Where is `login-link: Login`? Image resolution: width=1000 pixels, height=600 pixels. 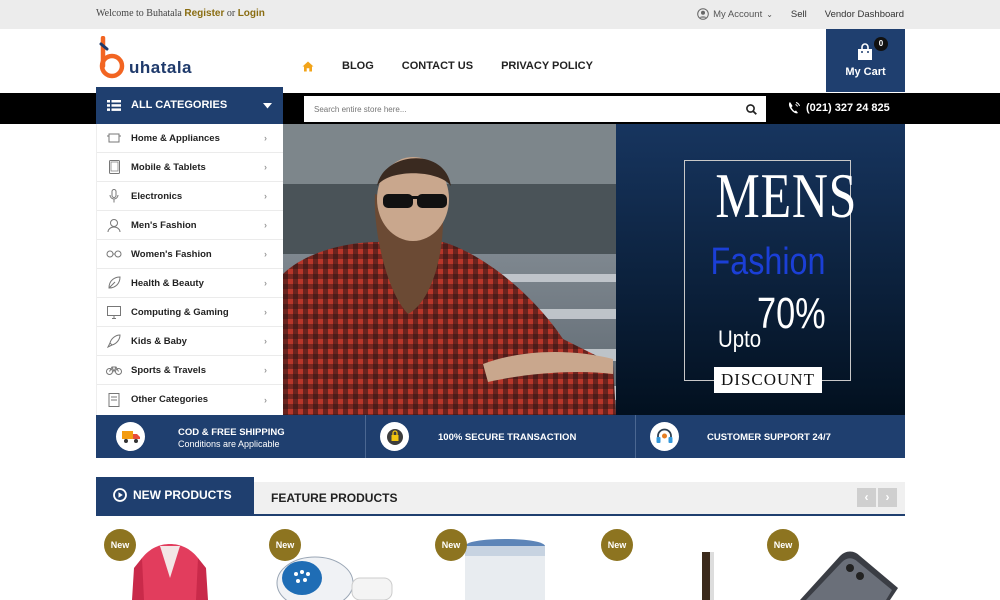
login-link: Login is located at coordinates (251, 13).